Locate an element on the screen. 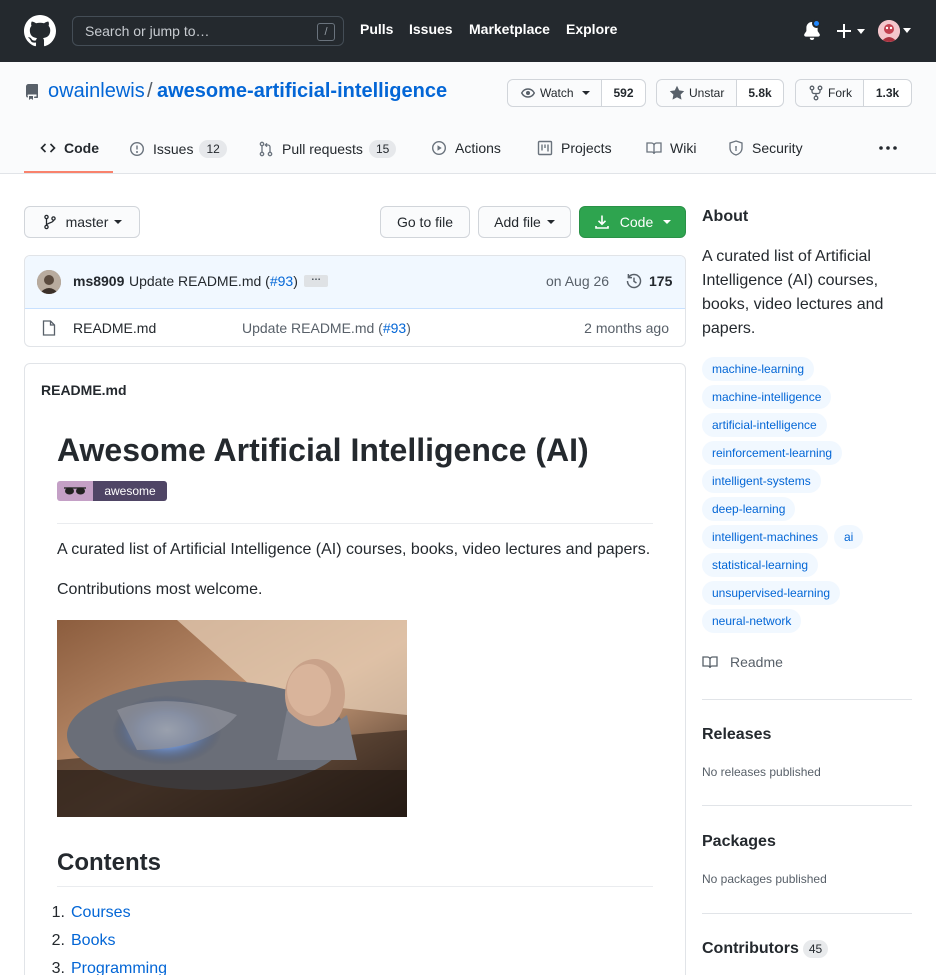 The image size is (936, 975). code-download-button: Code is located at coordinates (632, 222).